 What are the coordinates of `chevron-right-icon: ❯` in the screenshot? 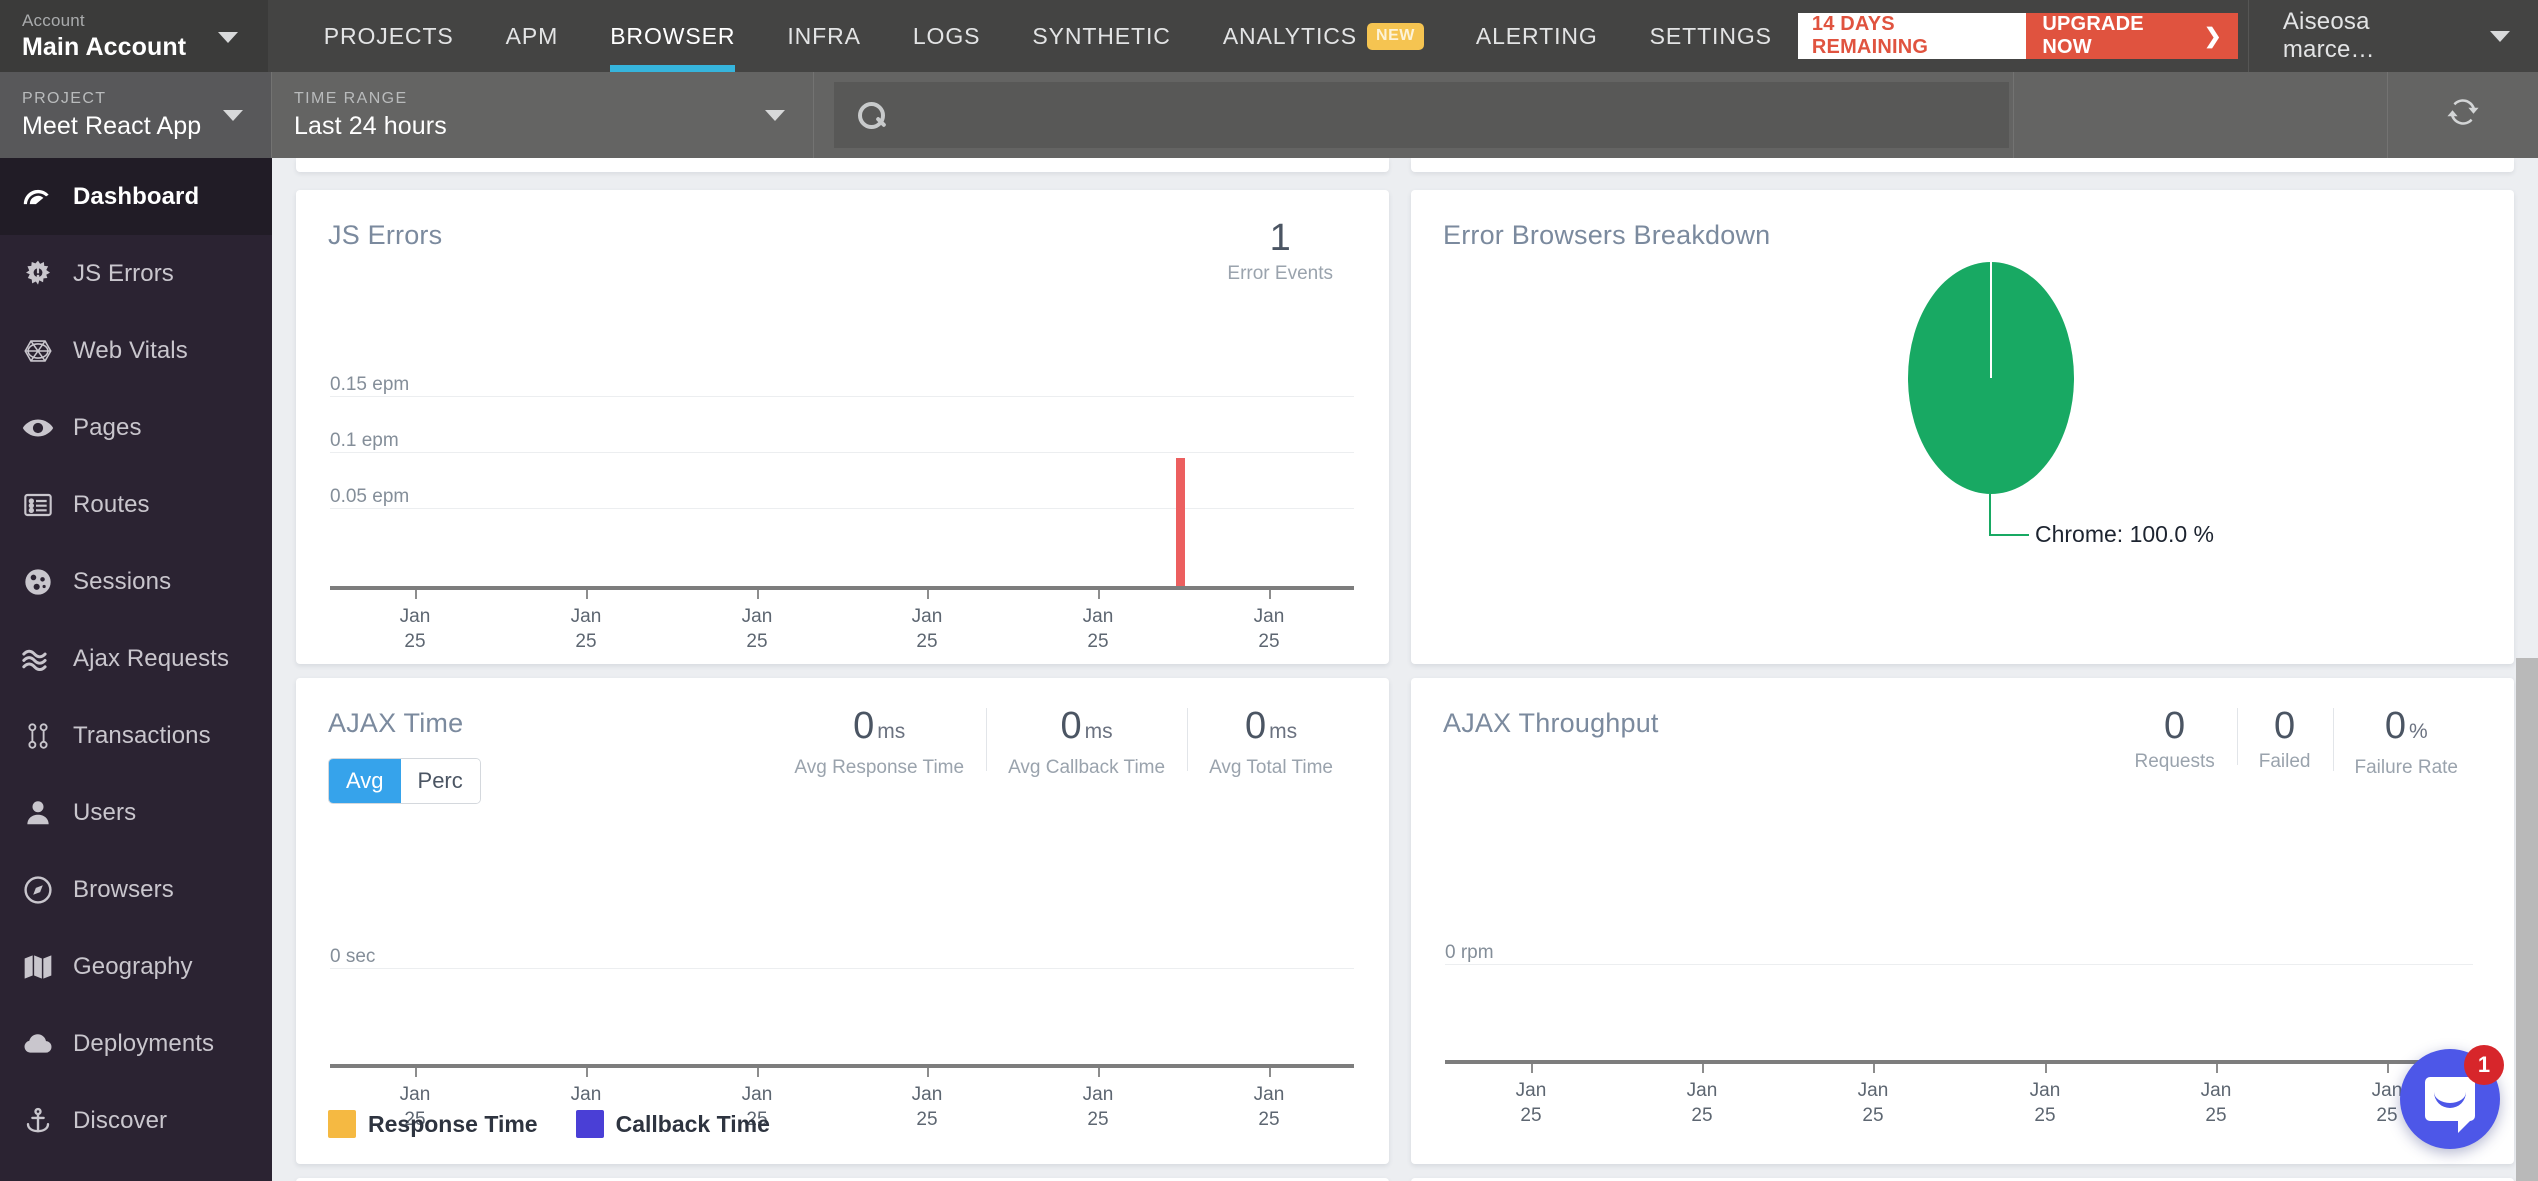 It's located at (2213, 36).